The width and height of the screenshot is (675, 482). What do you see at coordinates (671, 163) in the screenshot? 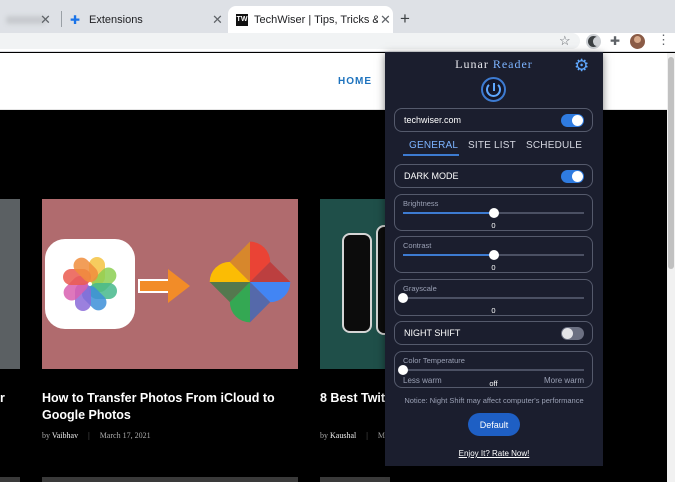
I see `scrollbar-thumb` at bounding box center [671, 163].